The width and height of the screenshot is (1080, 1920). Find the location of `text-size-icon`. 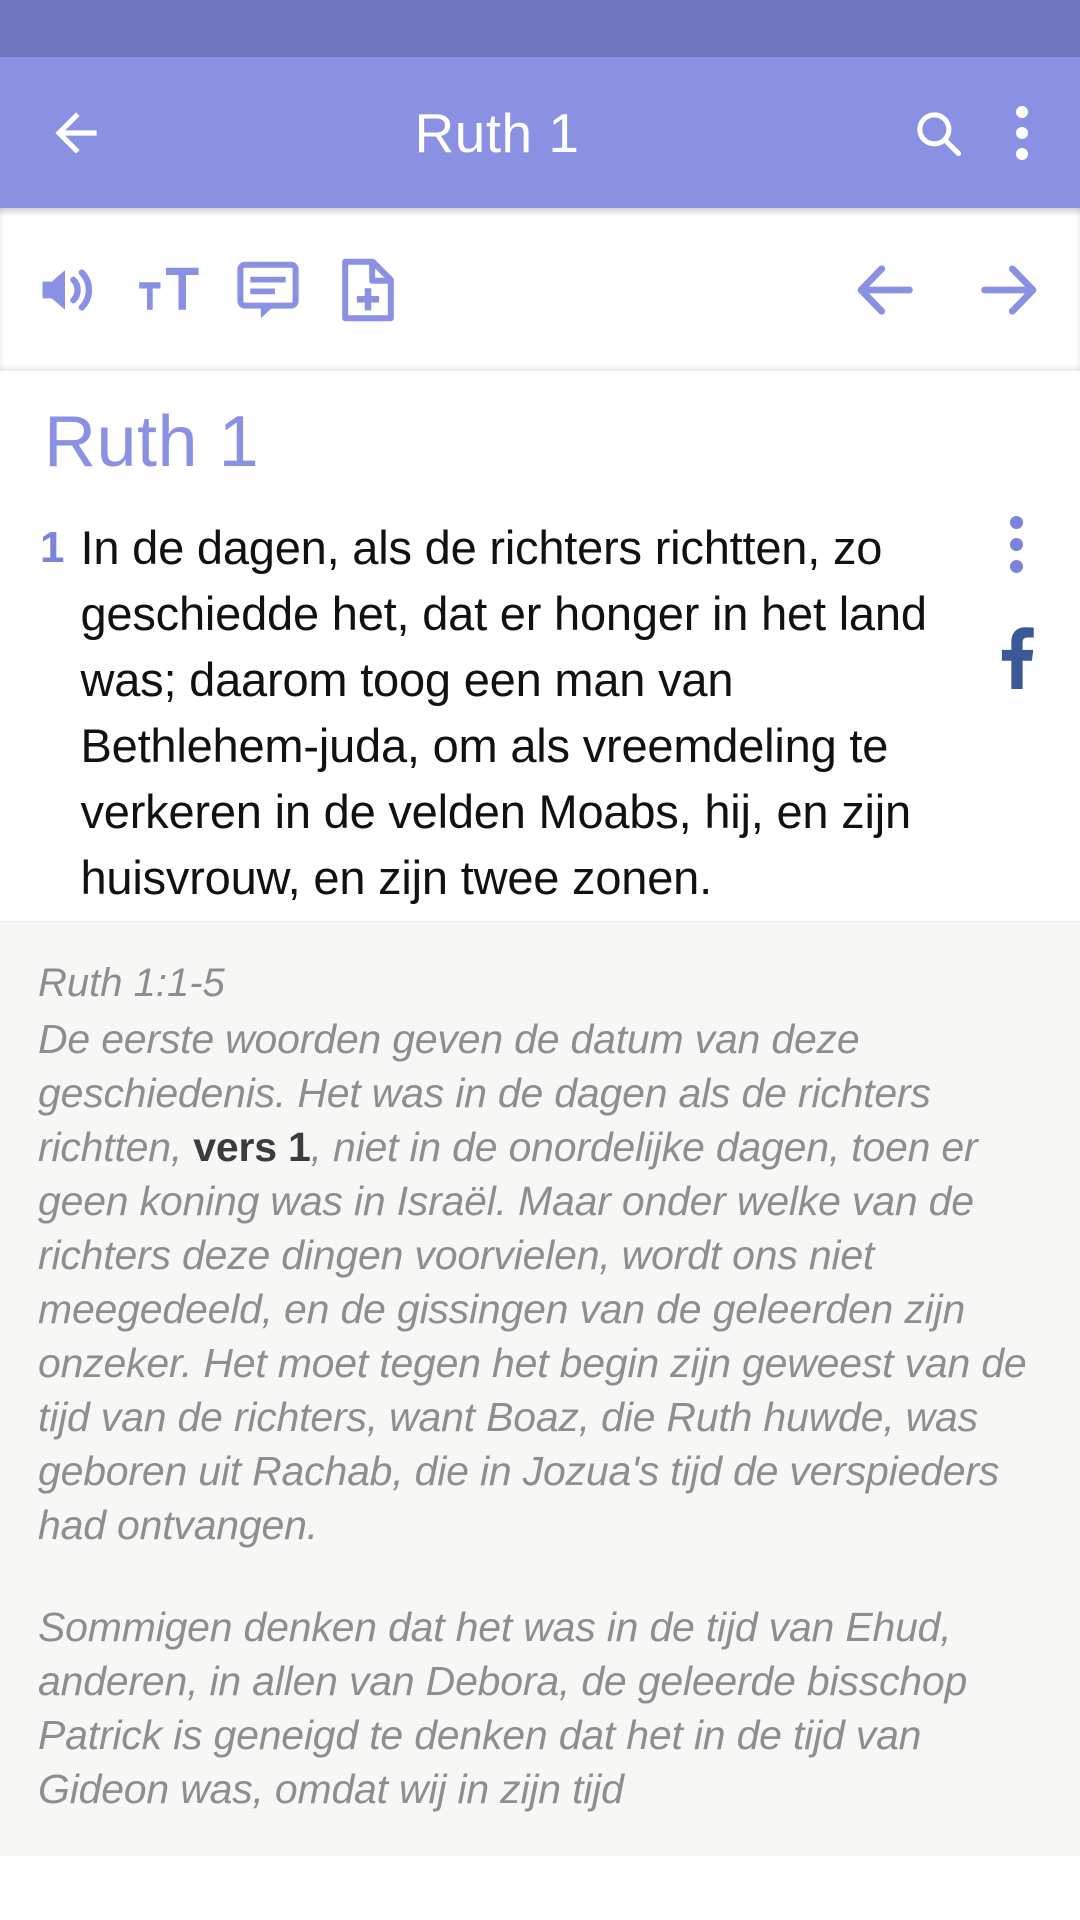

text-size-icon is located at coordinates (169, 288).